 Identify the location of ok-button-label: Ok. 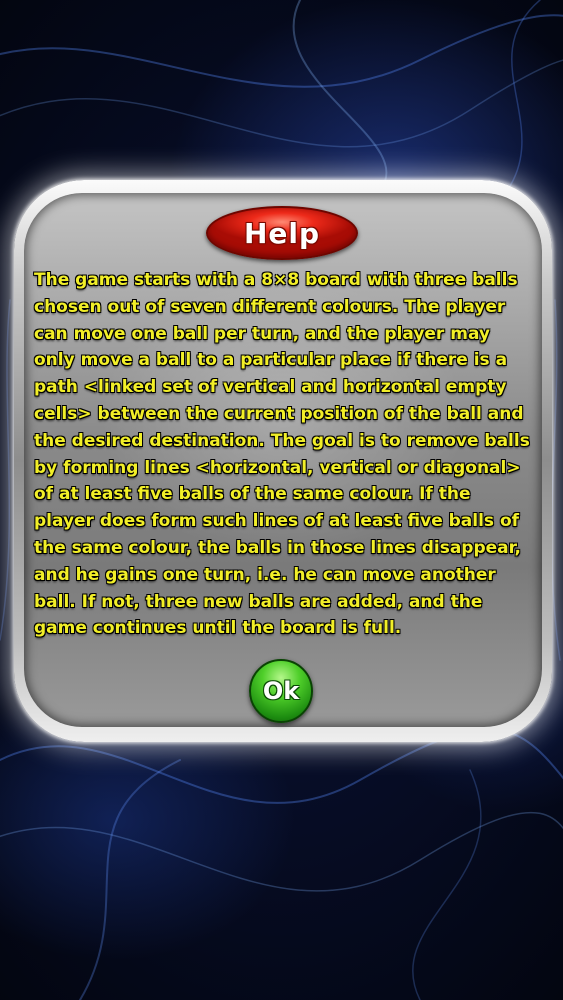
(281, 691).